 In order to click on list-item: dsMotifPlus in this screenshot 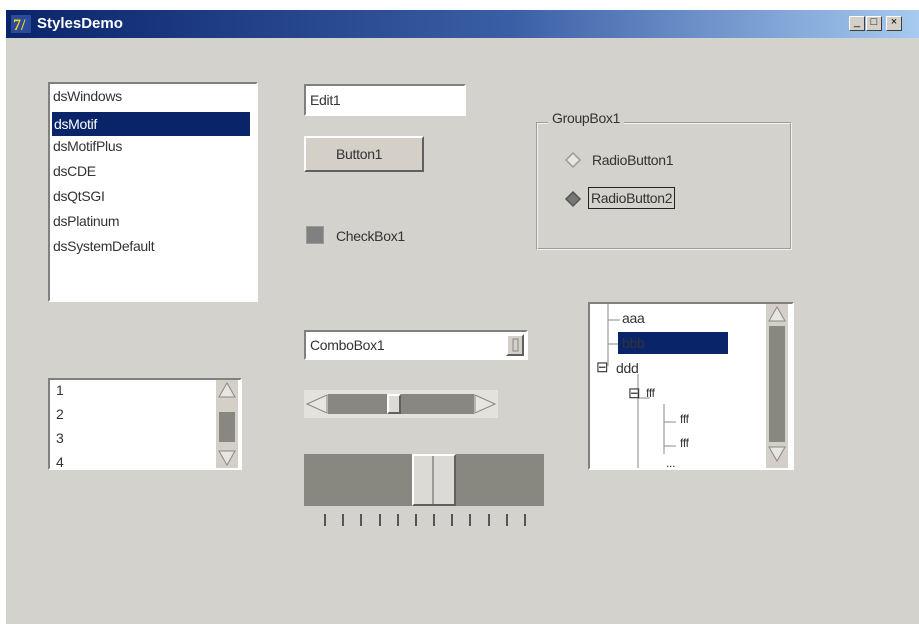, I will do `click(87, 146)`.